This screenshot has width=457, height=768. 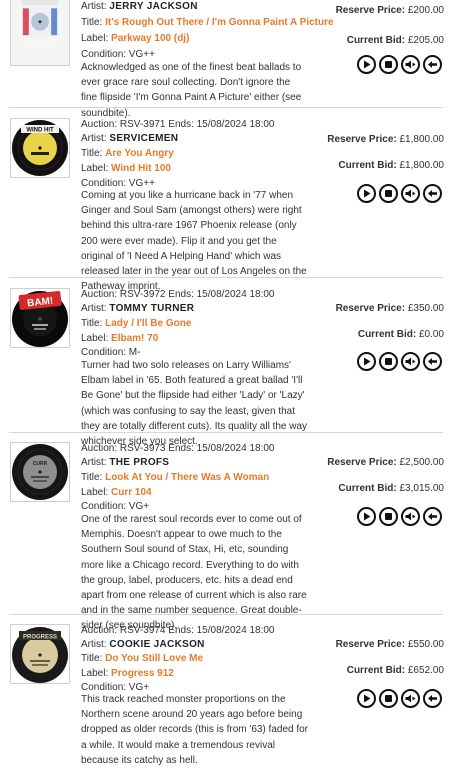 I want to click on artist-line: Artist: JERRY JACKSON, so click(x=139, y=6).